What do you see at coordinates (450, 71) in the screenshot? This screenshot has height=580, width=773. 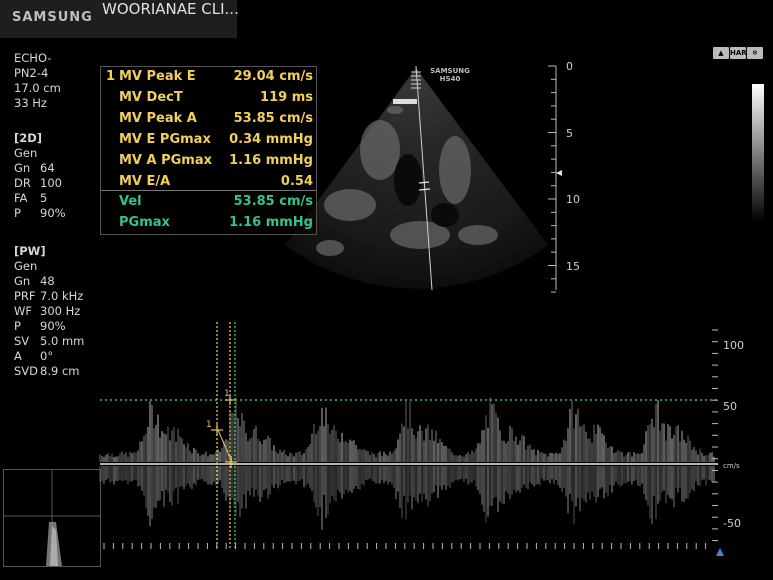 I see `watermark-line1: SAMSUNG` at bounding box center [450, 71].